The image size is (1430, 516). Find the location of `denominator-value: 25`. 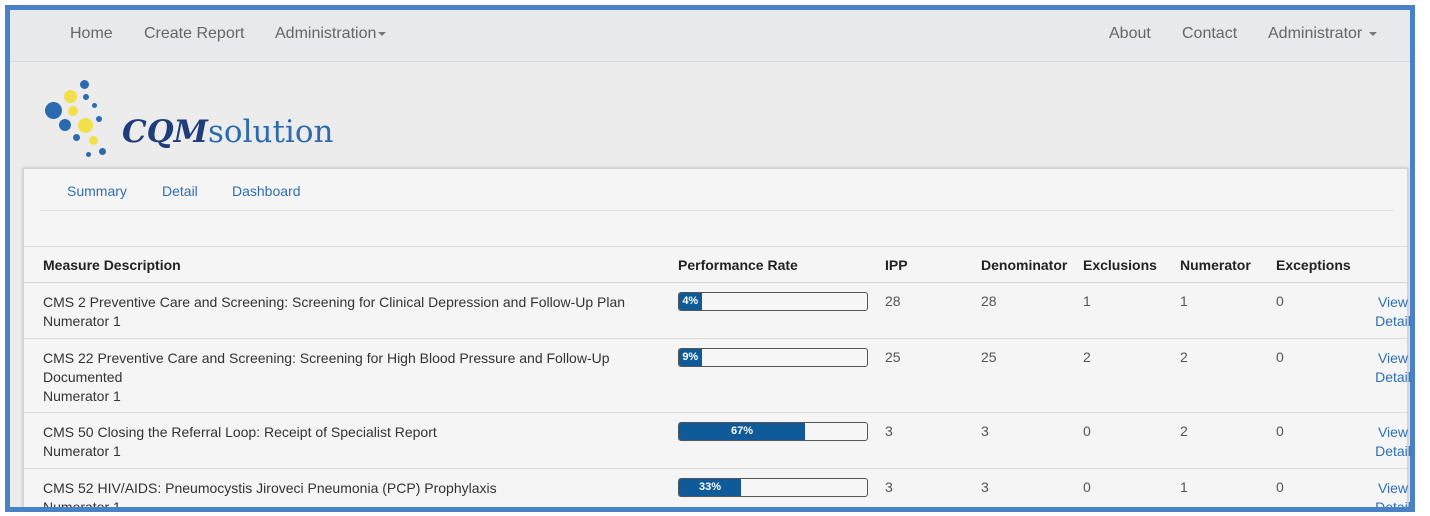

denominator-value: 25 is located at coordinates (989, 357).